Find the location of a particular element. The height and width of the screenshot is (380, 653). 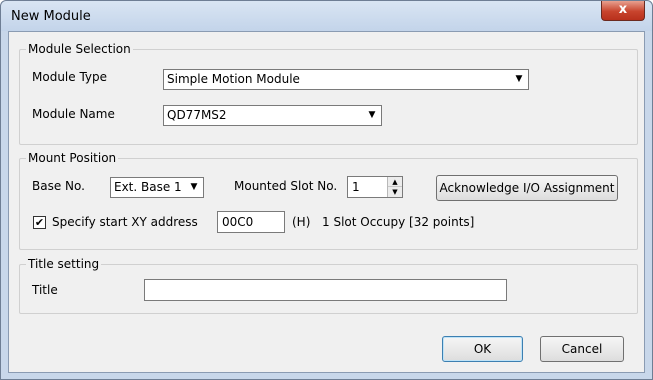

module-type-label: Module Type is located at coordinates (70, 77).